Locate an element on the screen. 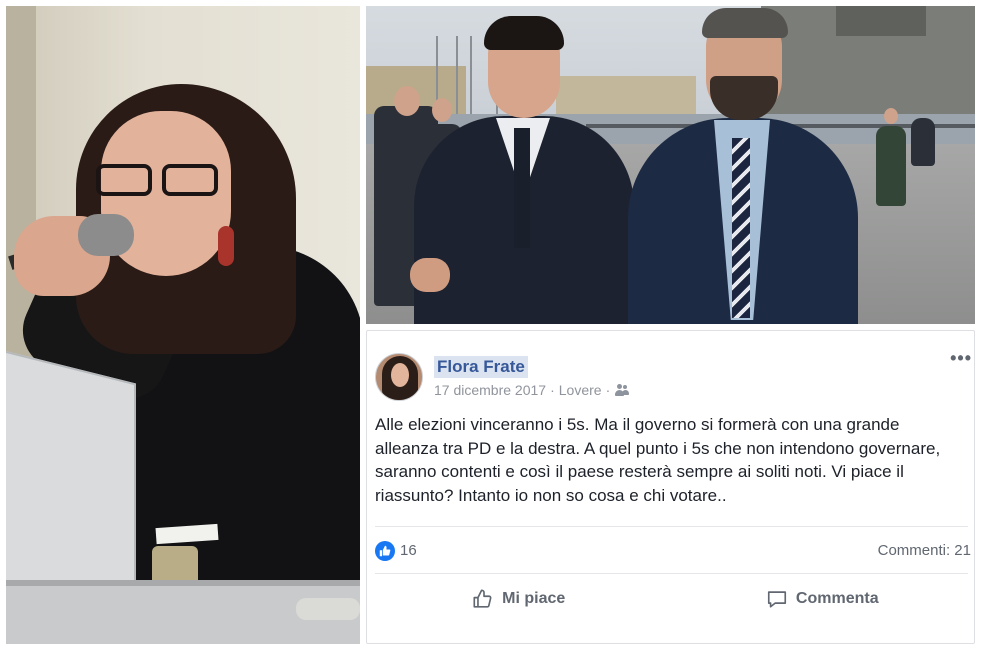  castle-tower is located at coordinates (881, 21).